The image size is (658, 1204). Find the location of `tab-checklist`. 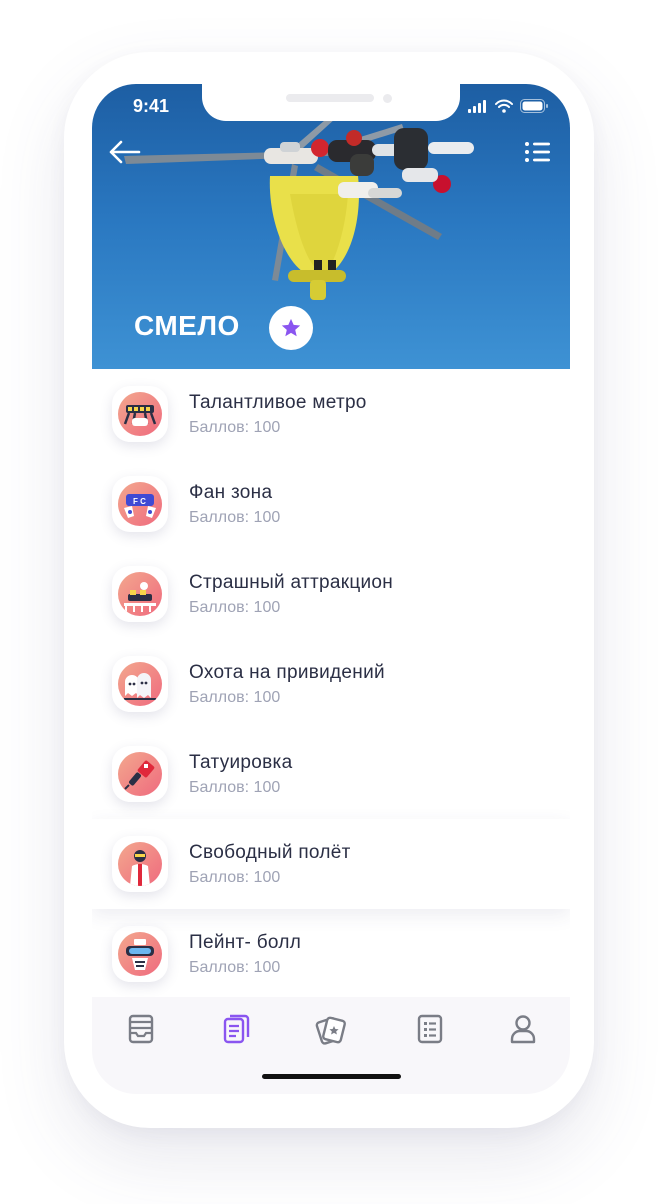

tab-checklist is located at coordinates (430, 1029).